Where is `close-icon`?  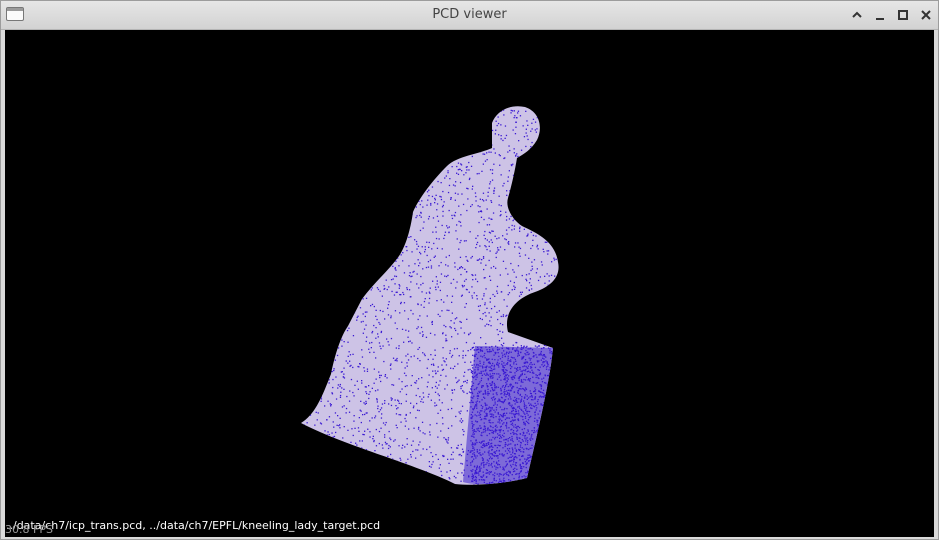 close-icon is located at coordinates (926, 15).